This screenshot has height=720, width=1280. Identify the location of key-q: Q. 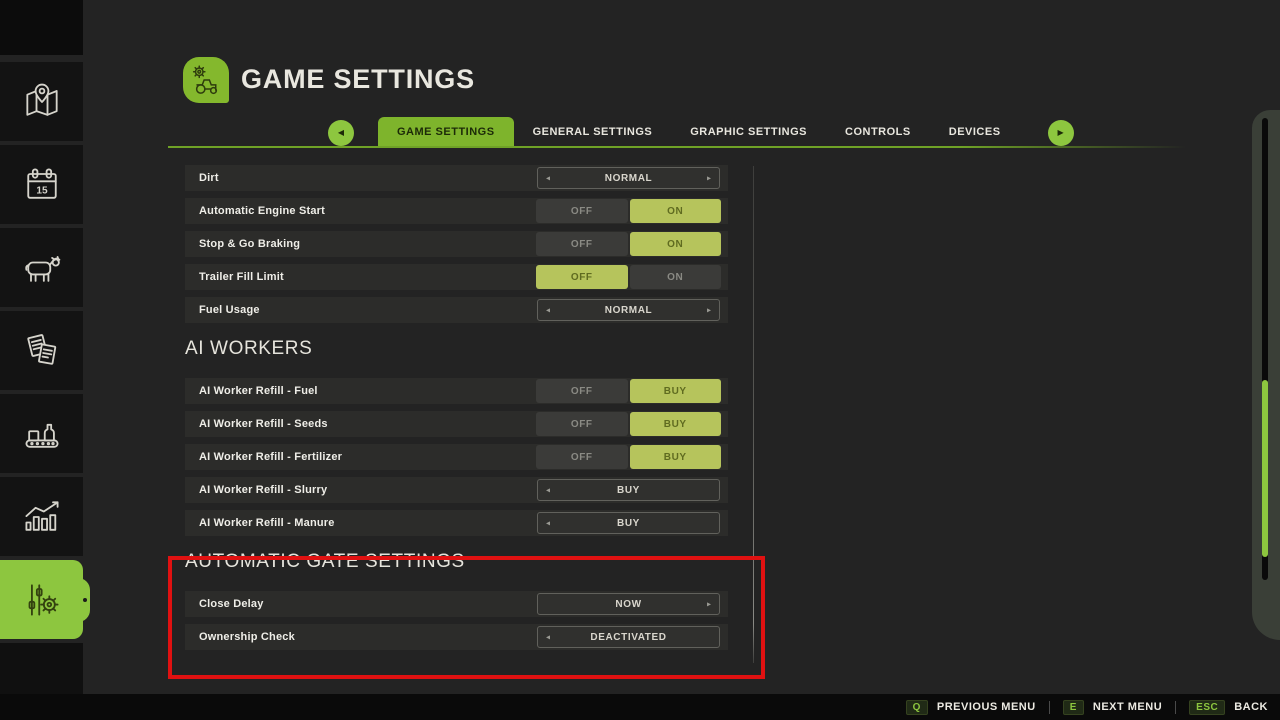
(916, 707).